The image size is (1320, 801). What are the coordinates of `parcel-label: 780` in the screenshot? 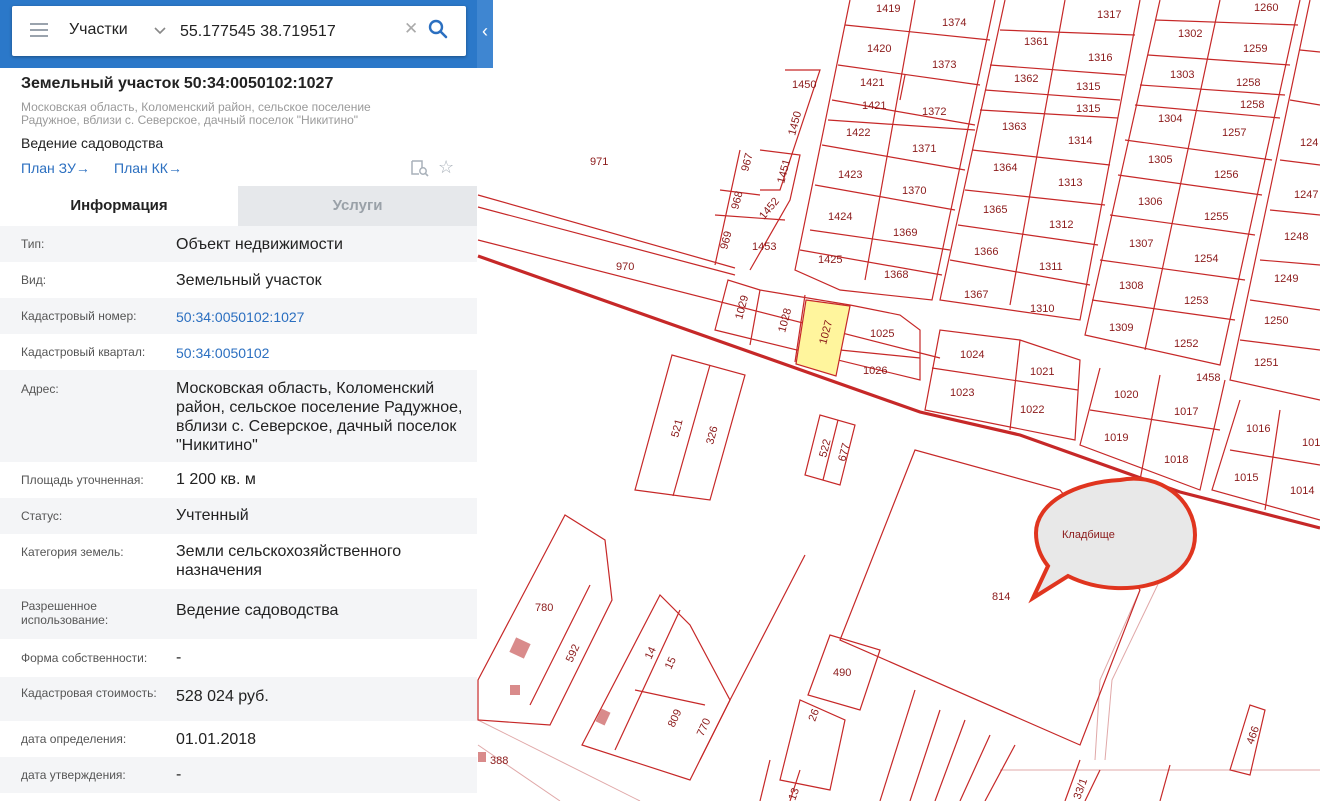 It's located at (544, 608).